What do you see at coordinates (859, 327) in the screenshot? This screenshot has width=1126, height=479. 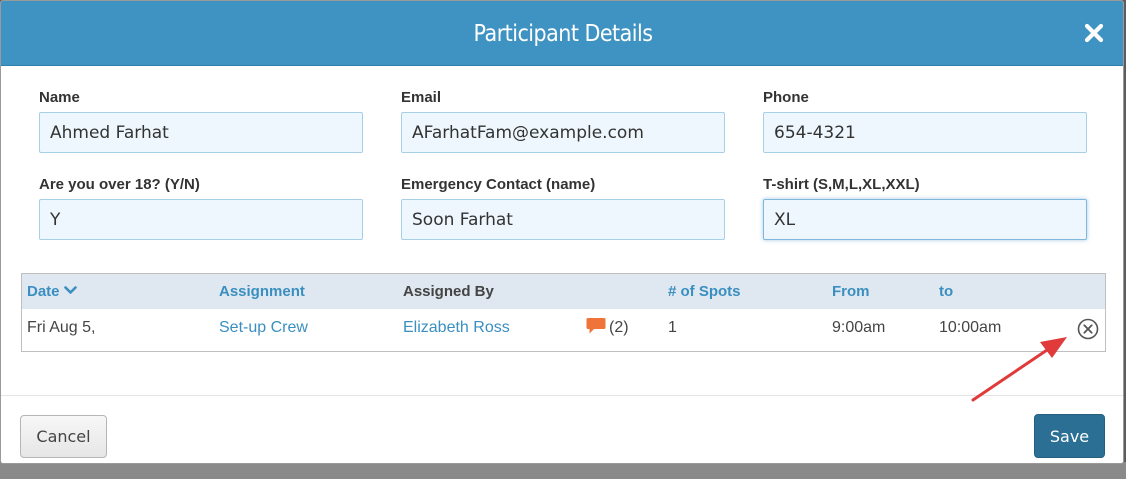 I see `row-from-time: 9:00am` at bounding box center [859, 327].